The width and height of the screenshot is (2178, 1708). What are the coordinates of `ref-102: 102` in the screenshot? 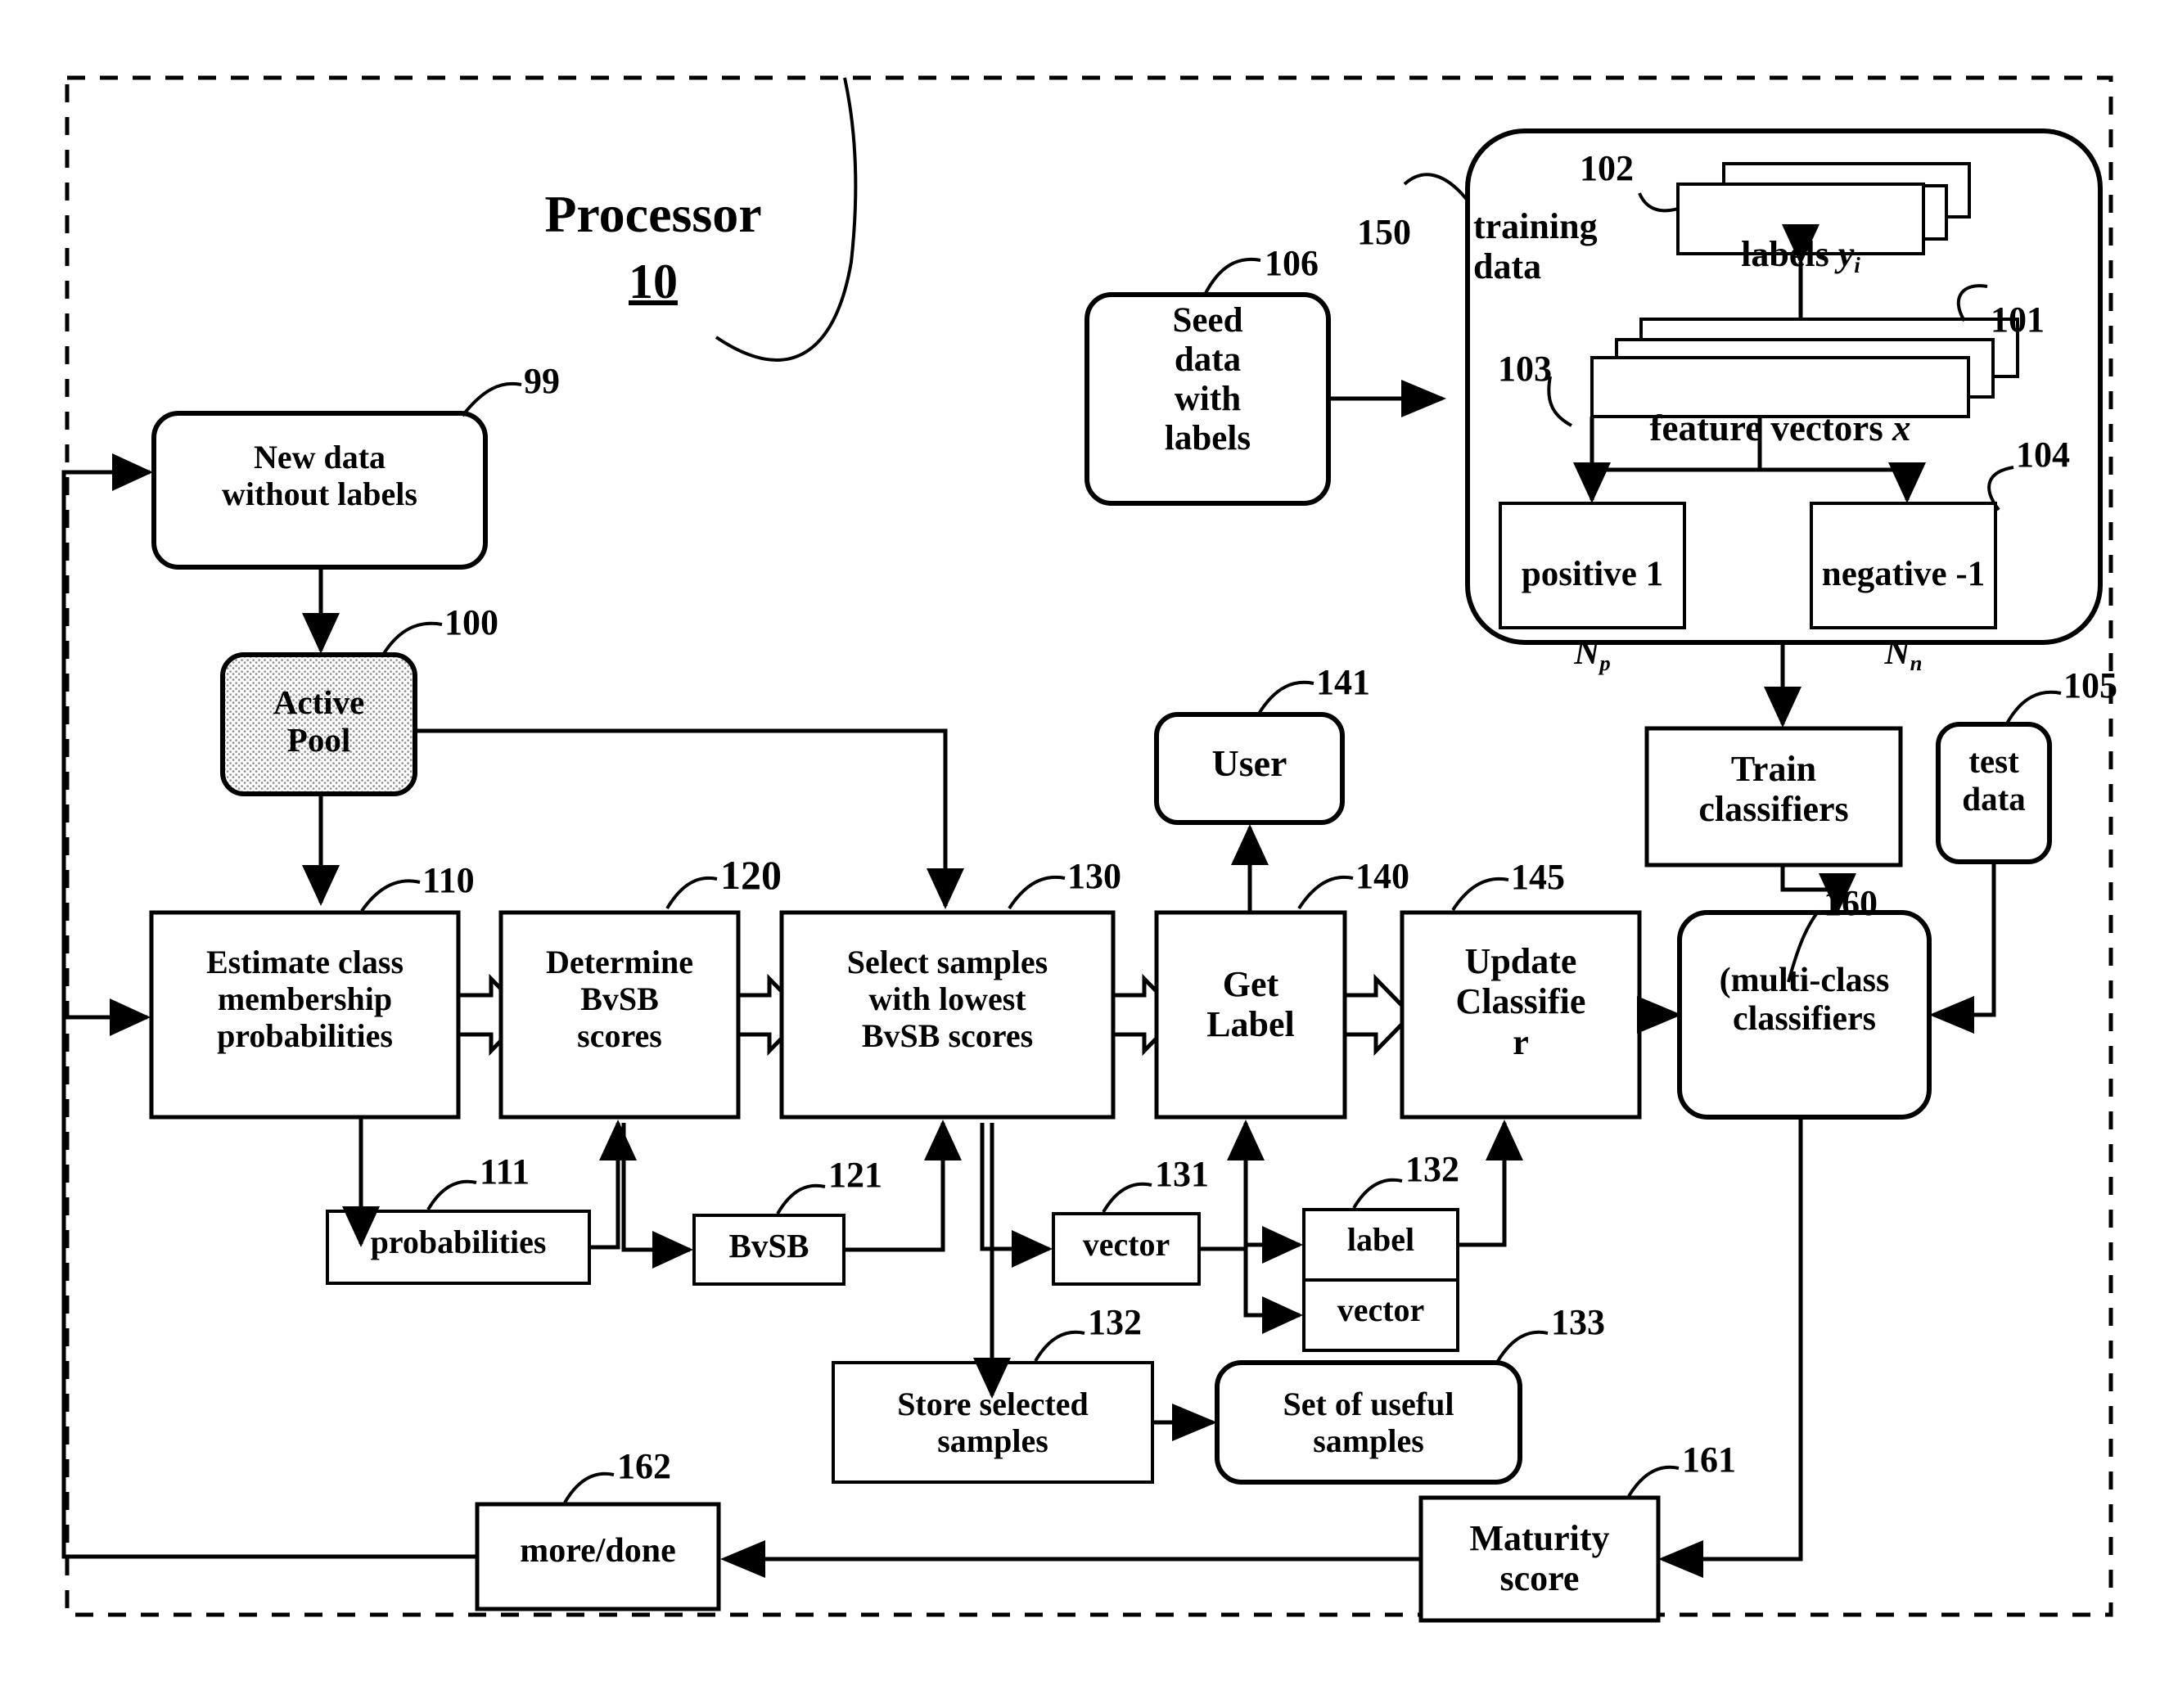 It's located at (1607, 168).